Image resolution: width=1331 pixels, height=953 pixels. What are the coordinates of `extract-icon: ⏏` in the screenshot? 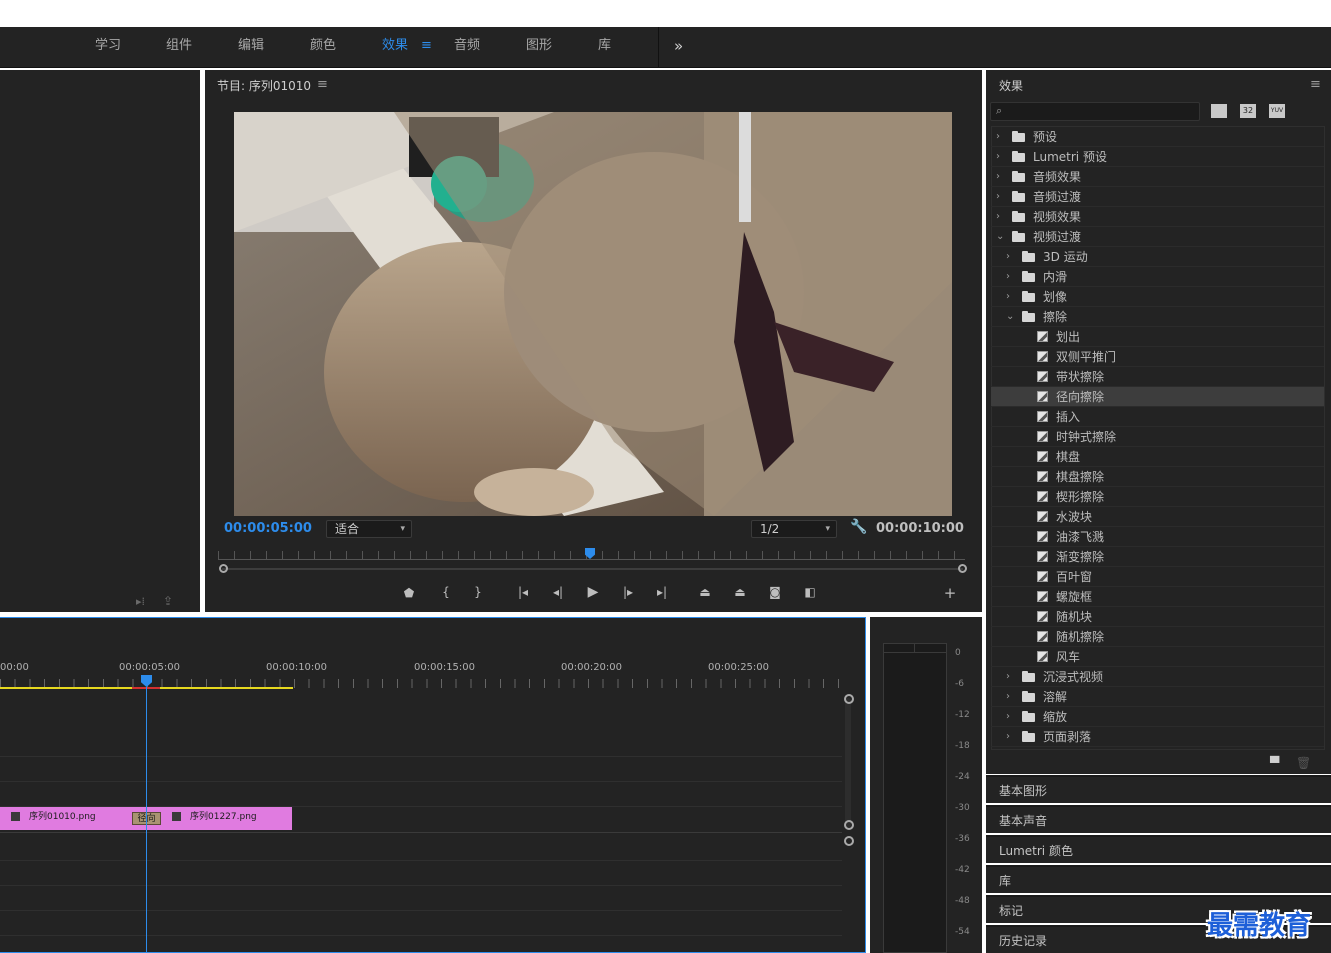 It's located at (740, 592).